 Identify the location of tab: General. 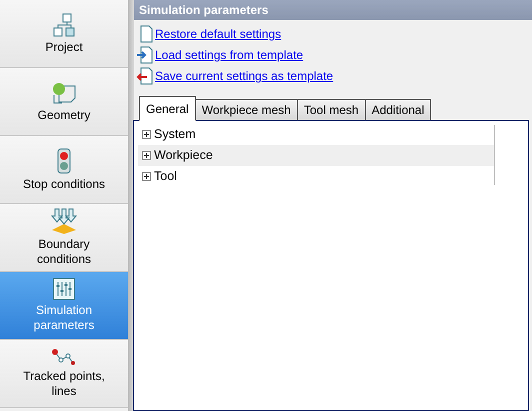
(167, 108).